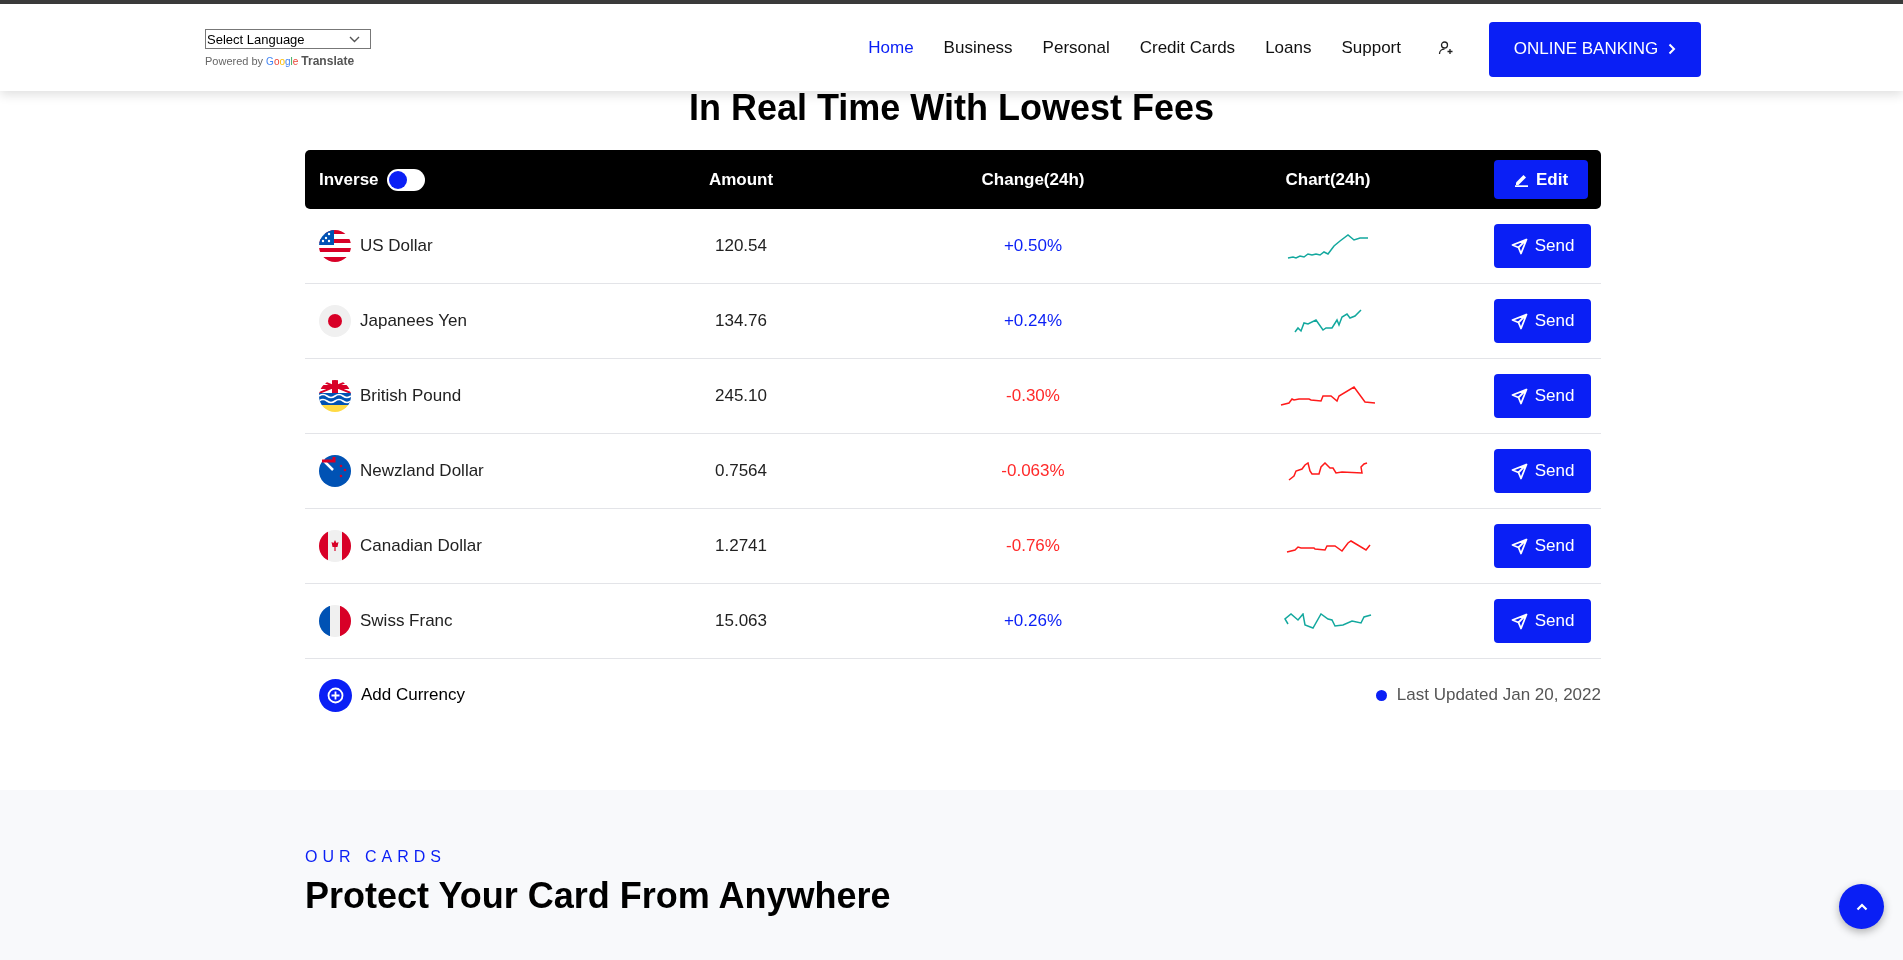  Describe the element at coordinates (1187, 47) in the screenshot. I see `nav-link: Credit Cards` at that location.